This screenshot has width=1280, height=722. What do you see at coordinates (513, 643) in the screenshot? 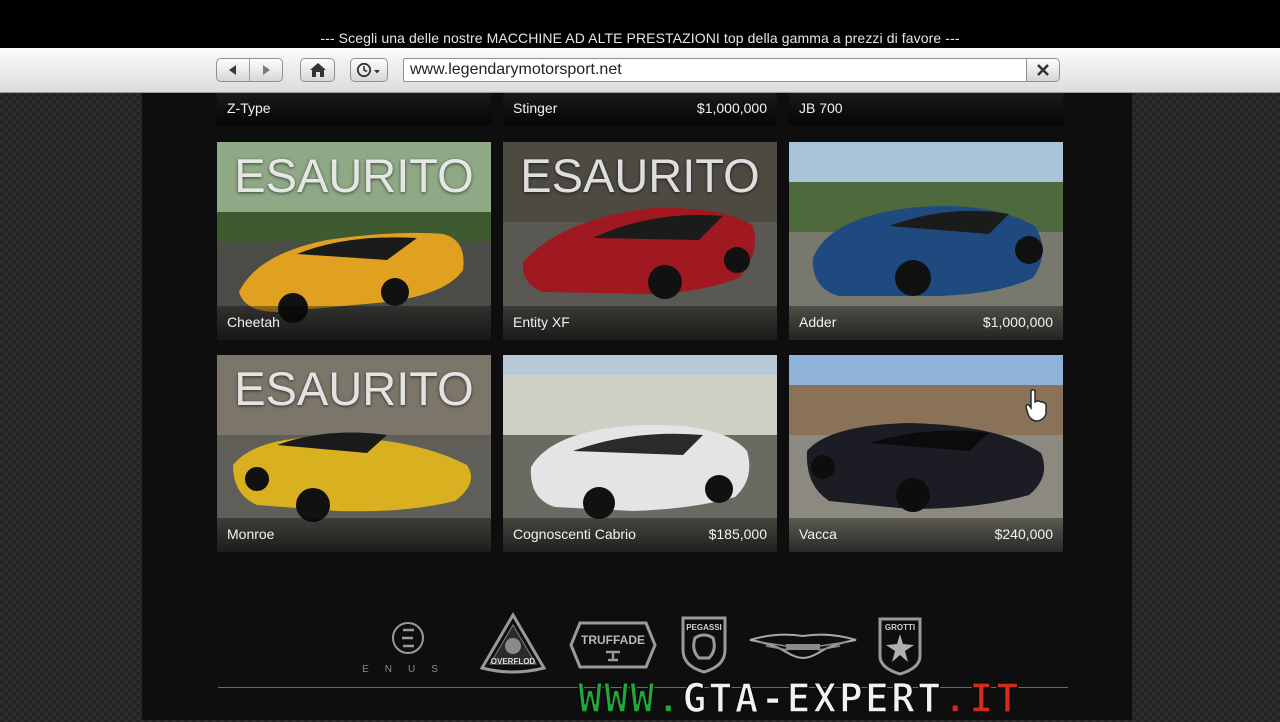
I see `overflod-logo: OVERFLOD` at bounding box center [513, 643].